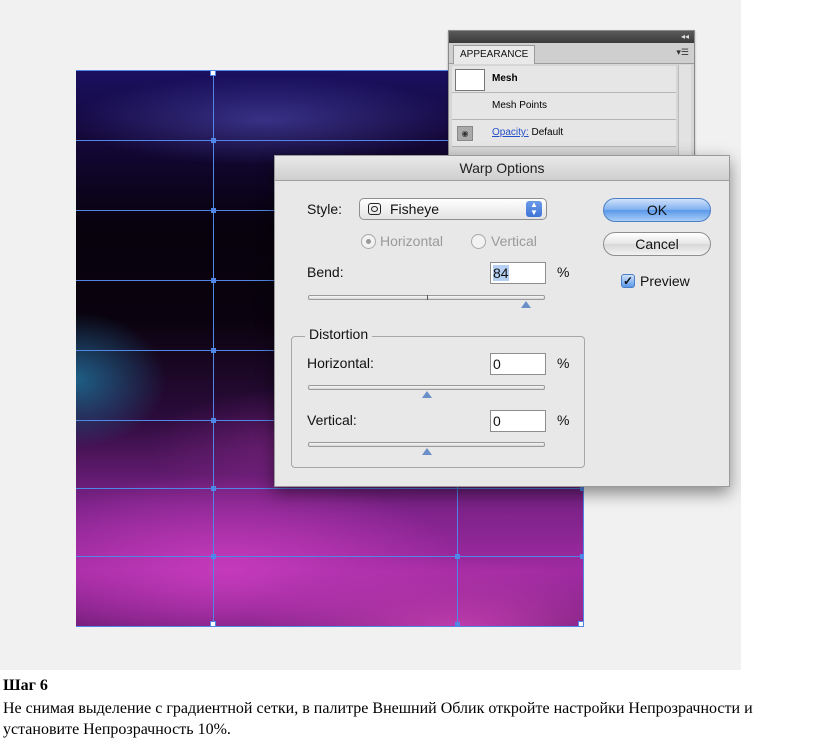  I want to click on eye-icon: ◉, so click(465, 133).